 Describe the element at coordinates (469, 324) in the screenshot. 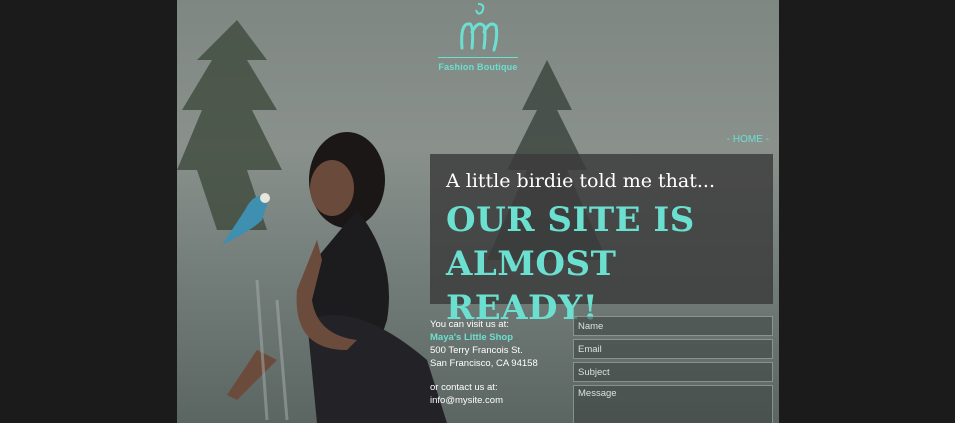

I see `visit-label: You can visit us at:` at that location.